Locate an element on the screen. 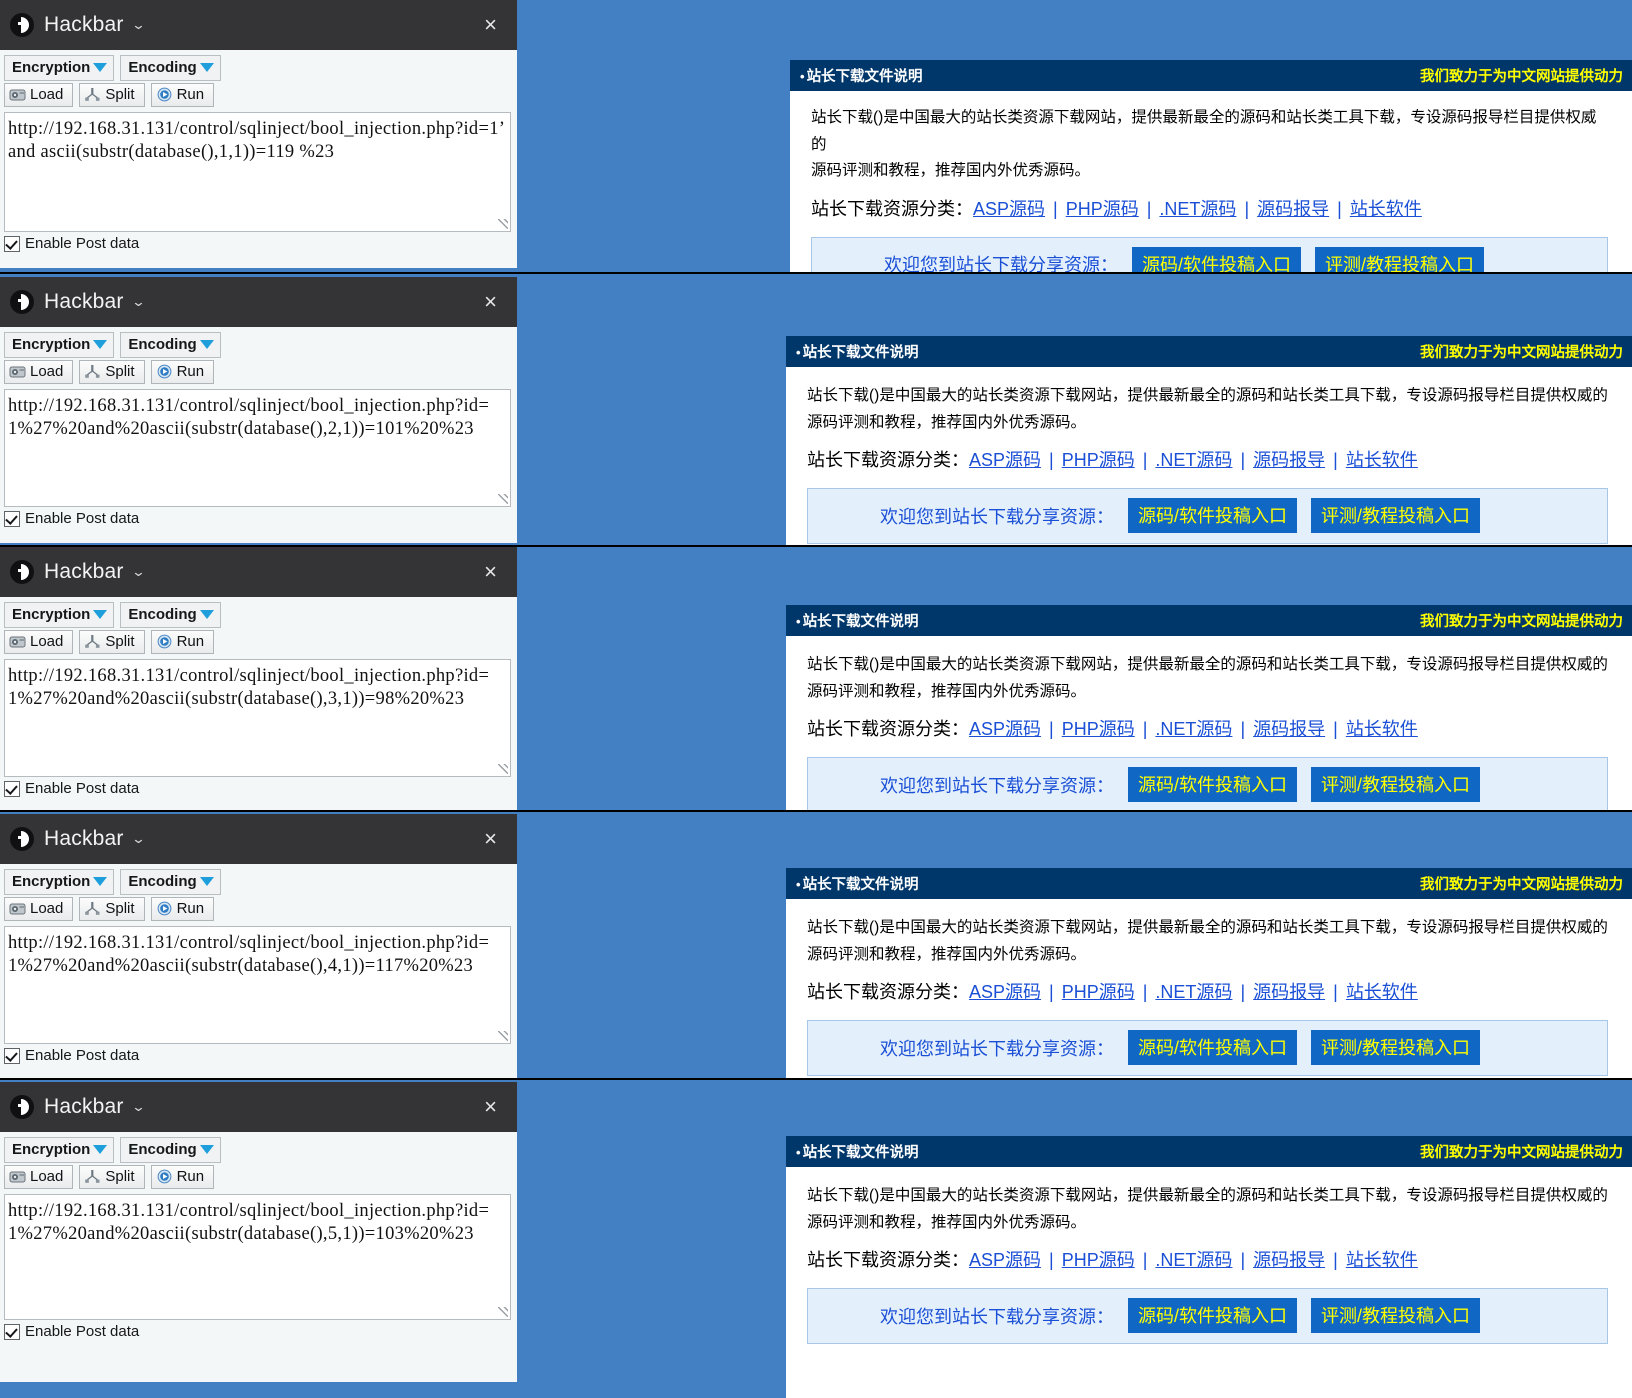 This screenshot has height=1398, width=1632. enable-post-data-label: Enable Post data is located at coordinates (82, 788).